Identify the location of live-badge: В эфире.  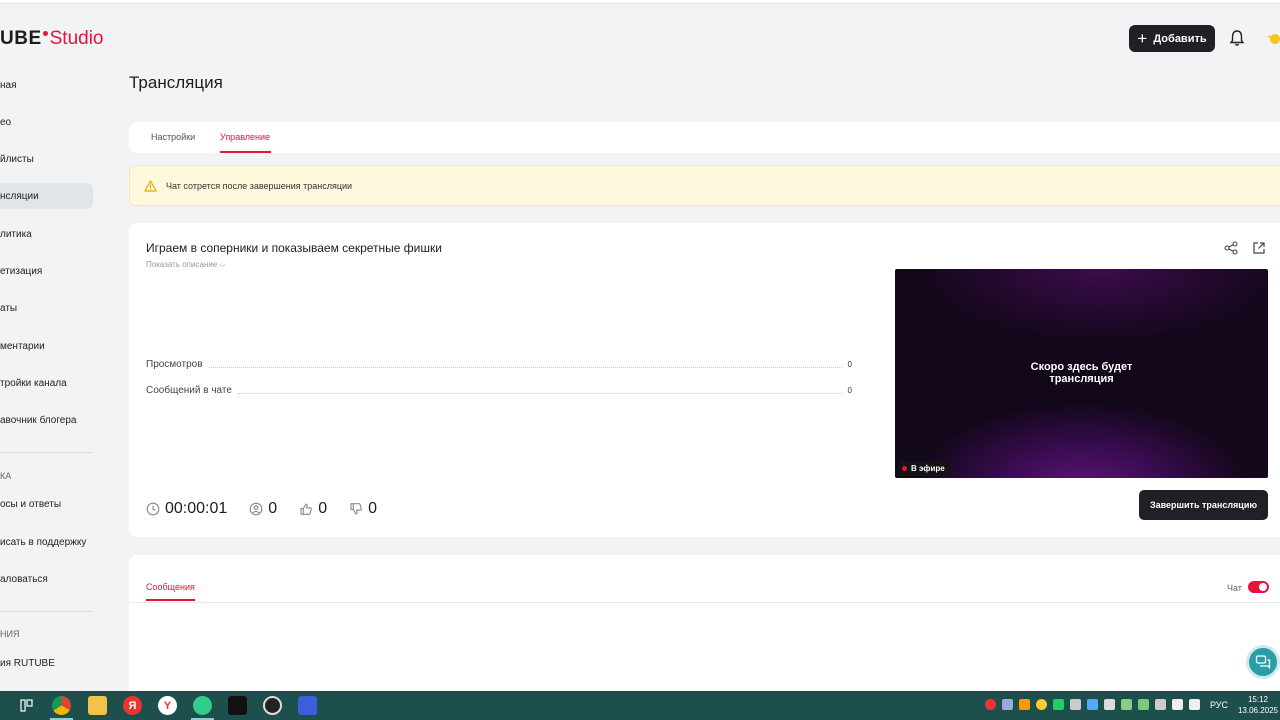
(924, 468).